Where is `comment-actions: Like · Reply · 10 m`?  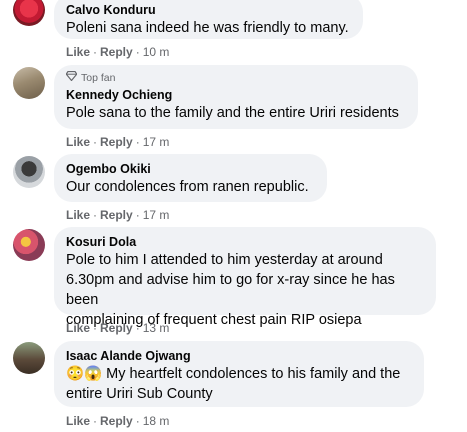
comment-actions: Like · Reply · 10 m is located at coordinates (117, 52).